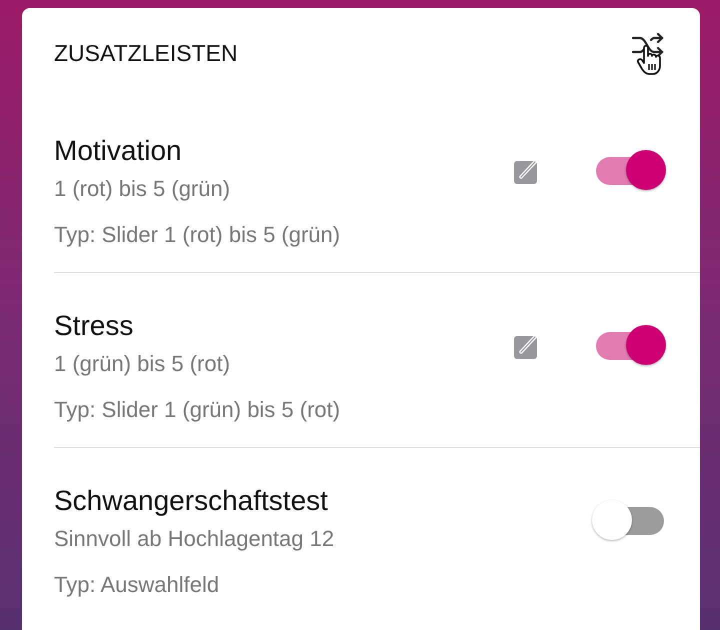  I want to click on item-description: 1 (grün) bis 5 (rot), so click(143, 364).